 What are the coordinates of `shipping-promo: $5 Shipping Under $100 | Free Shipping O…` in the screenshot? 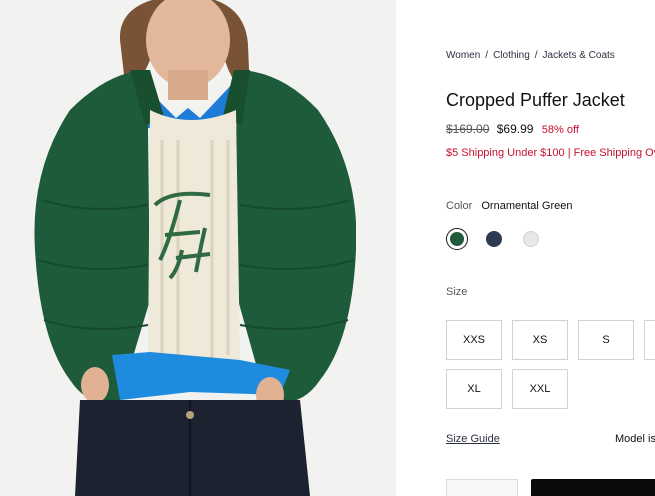 It's located at (550, 153).